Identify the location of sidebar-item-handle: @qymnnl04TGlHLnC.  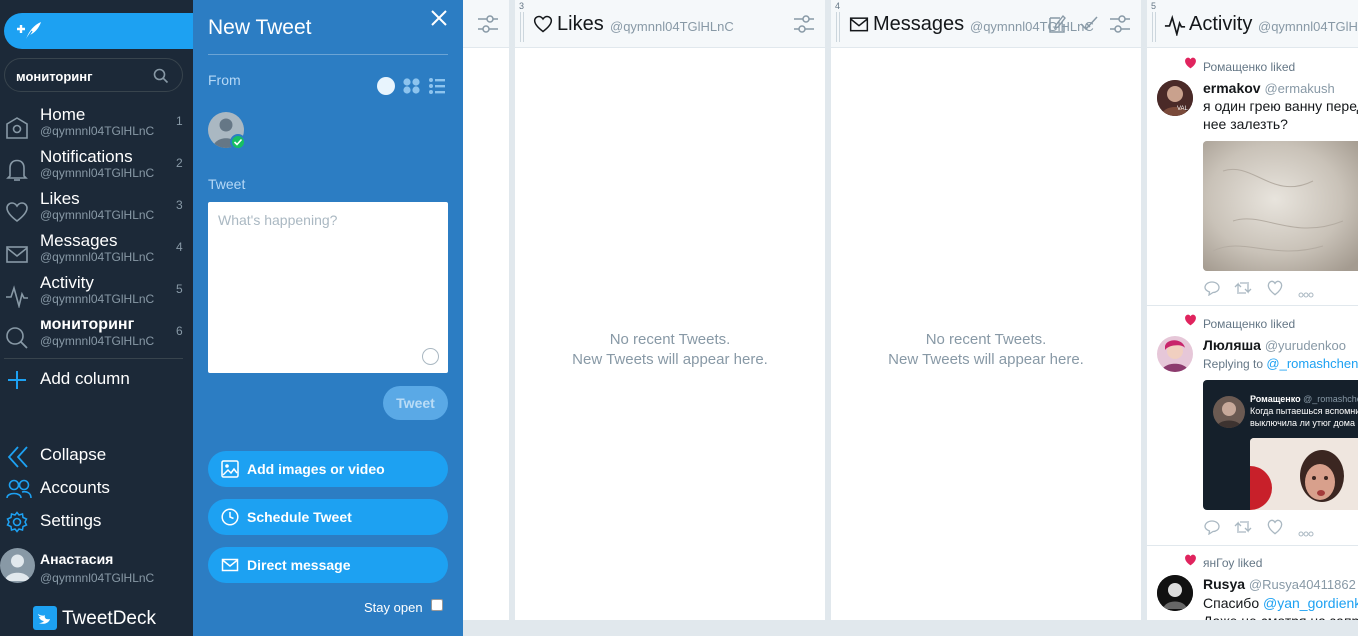
(97, 257).